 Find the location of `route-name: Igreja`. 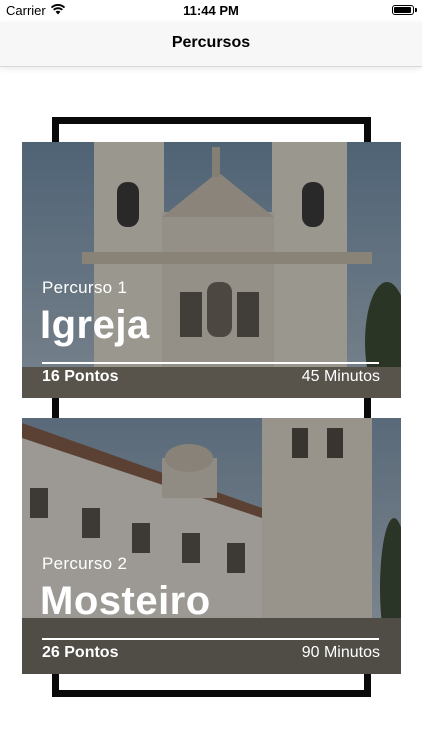

route-name: Igreja is located at coordinates (95, 325).